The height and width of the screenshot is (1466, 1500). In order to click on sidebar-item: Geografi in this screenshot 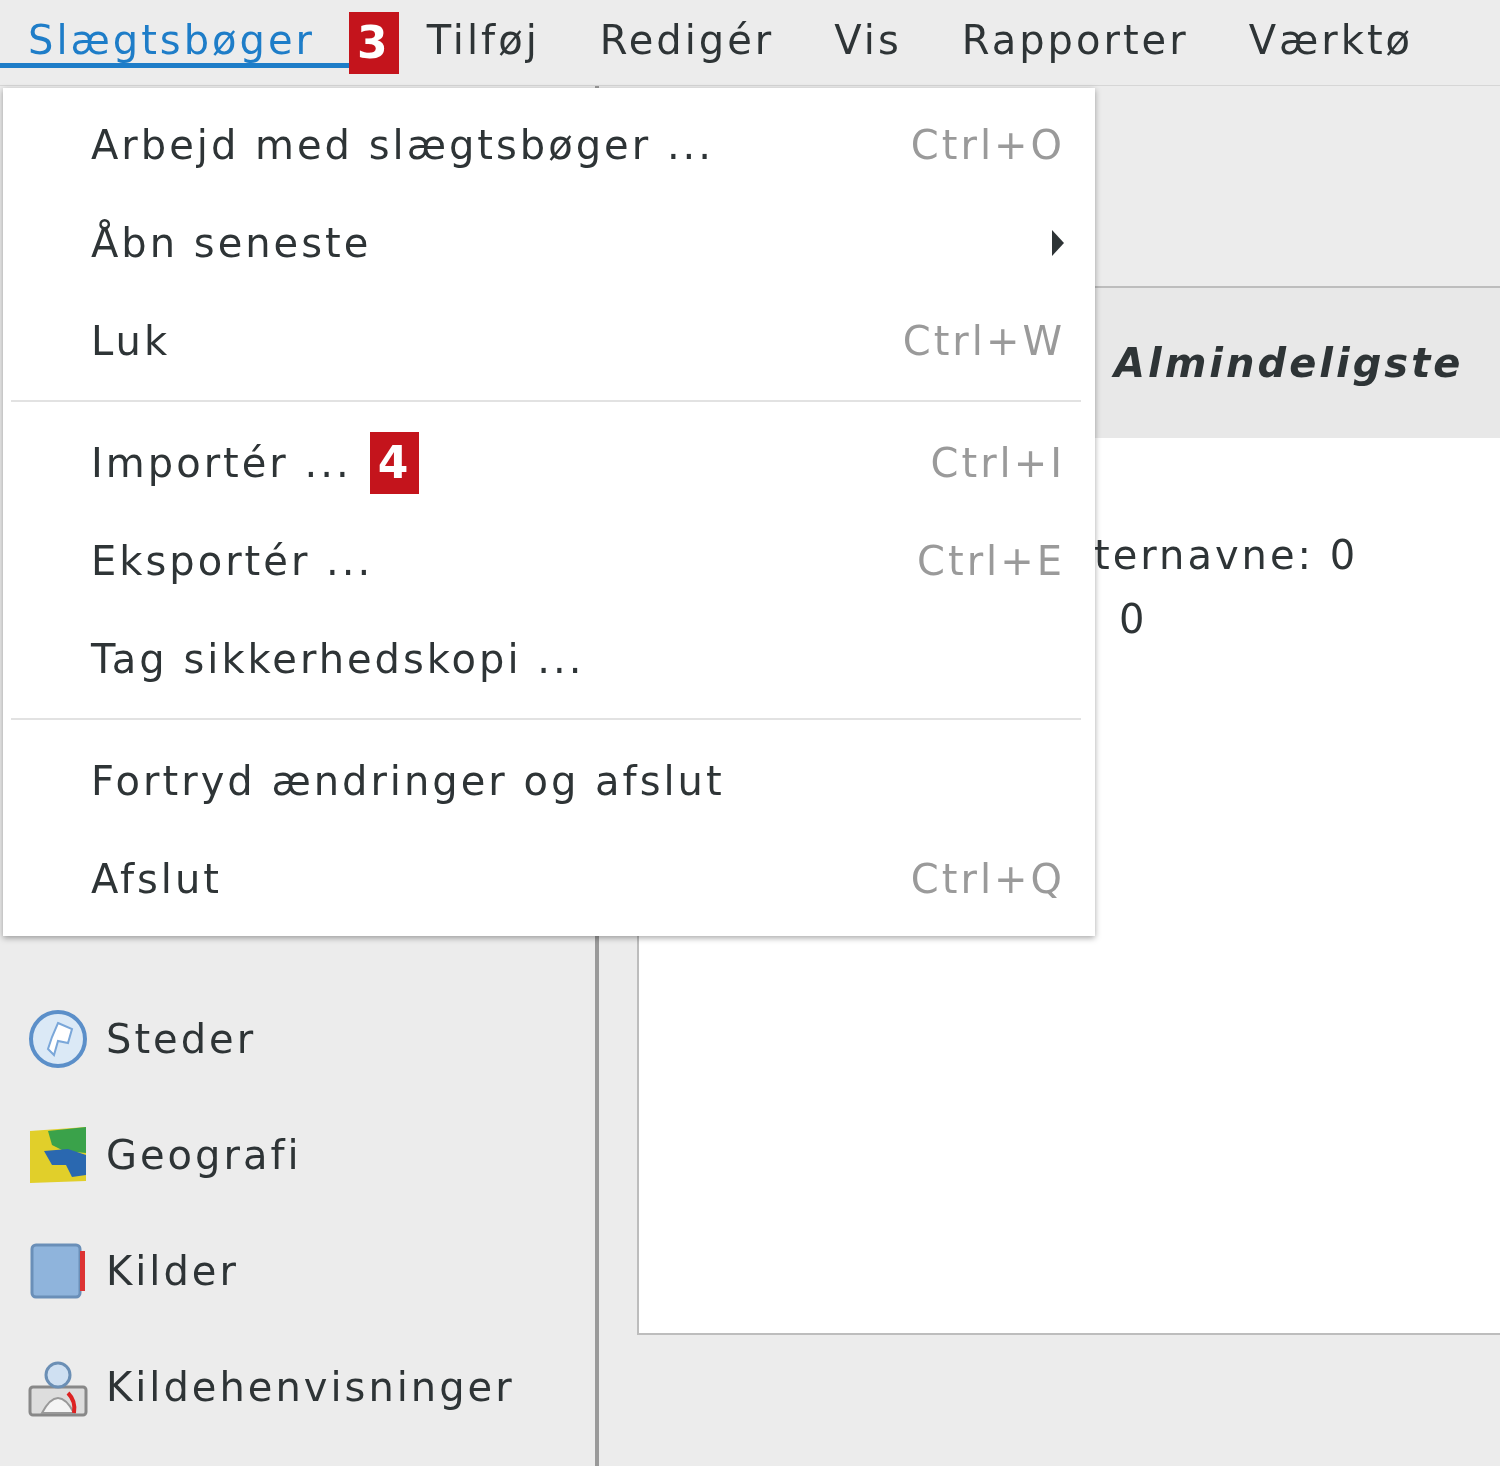, I will do `click(204, 1155)`.